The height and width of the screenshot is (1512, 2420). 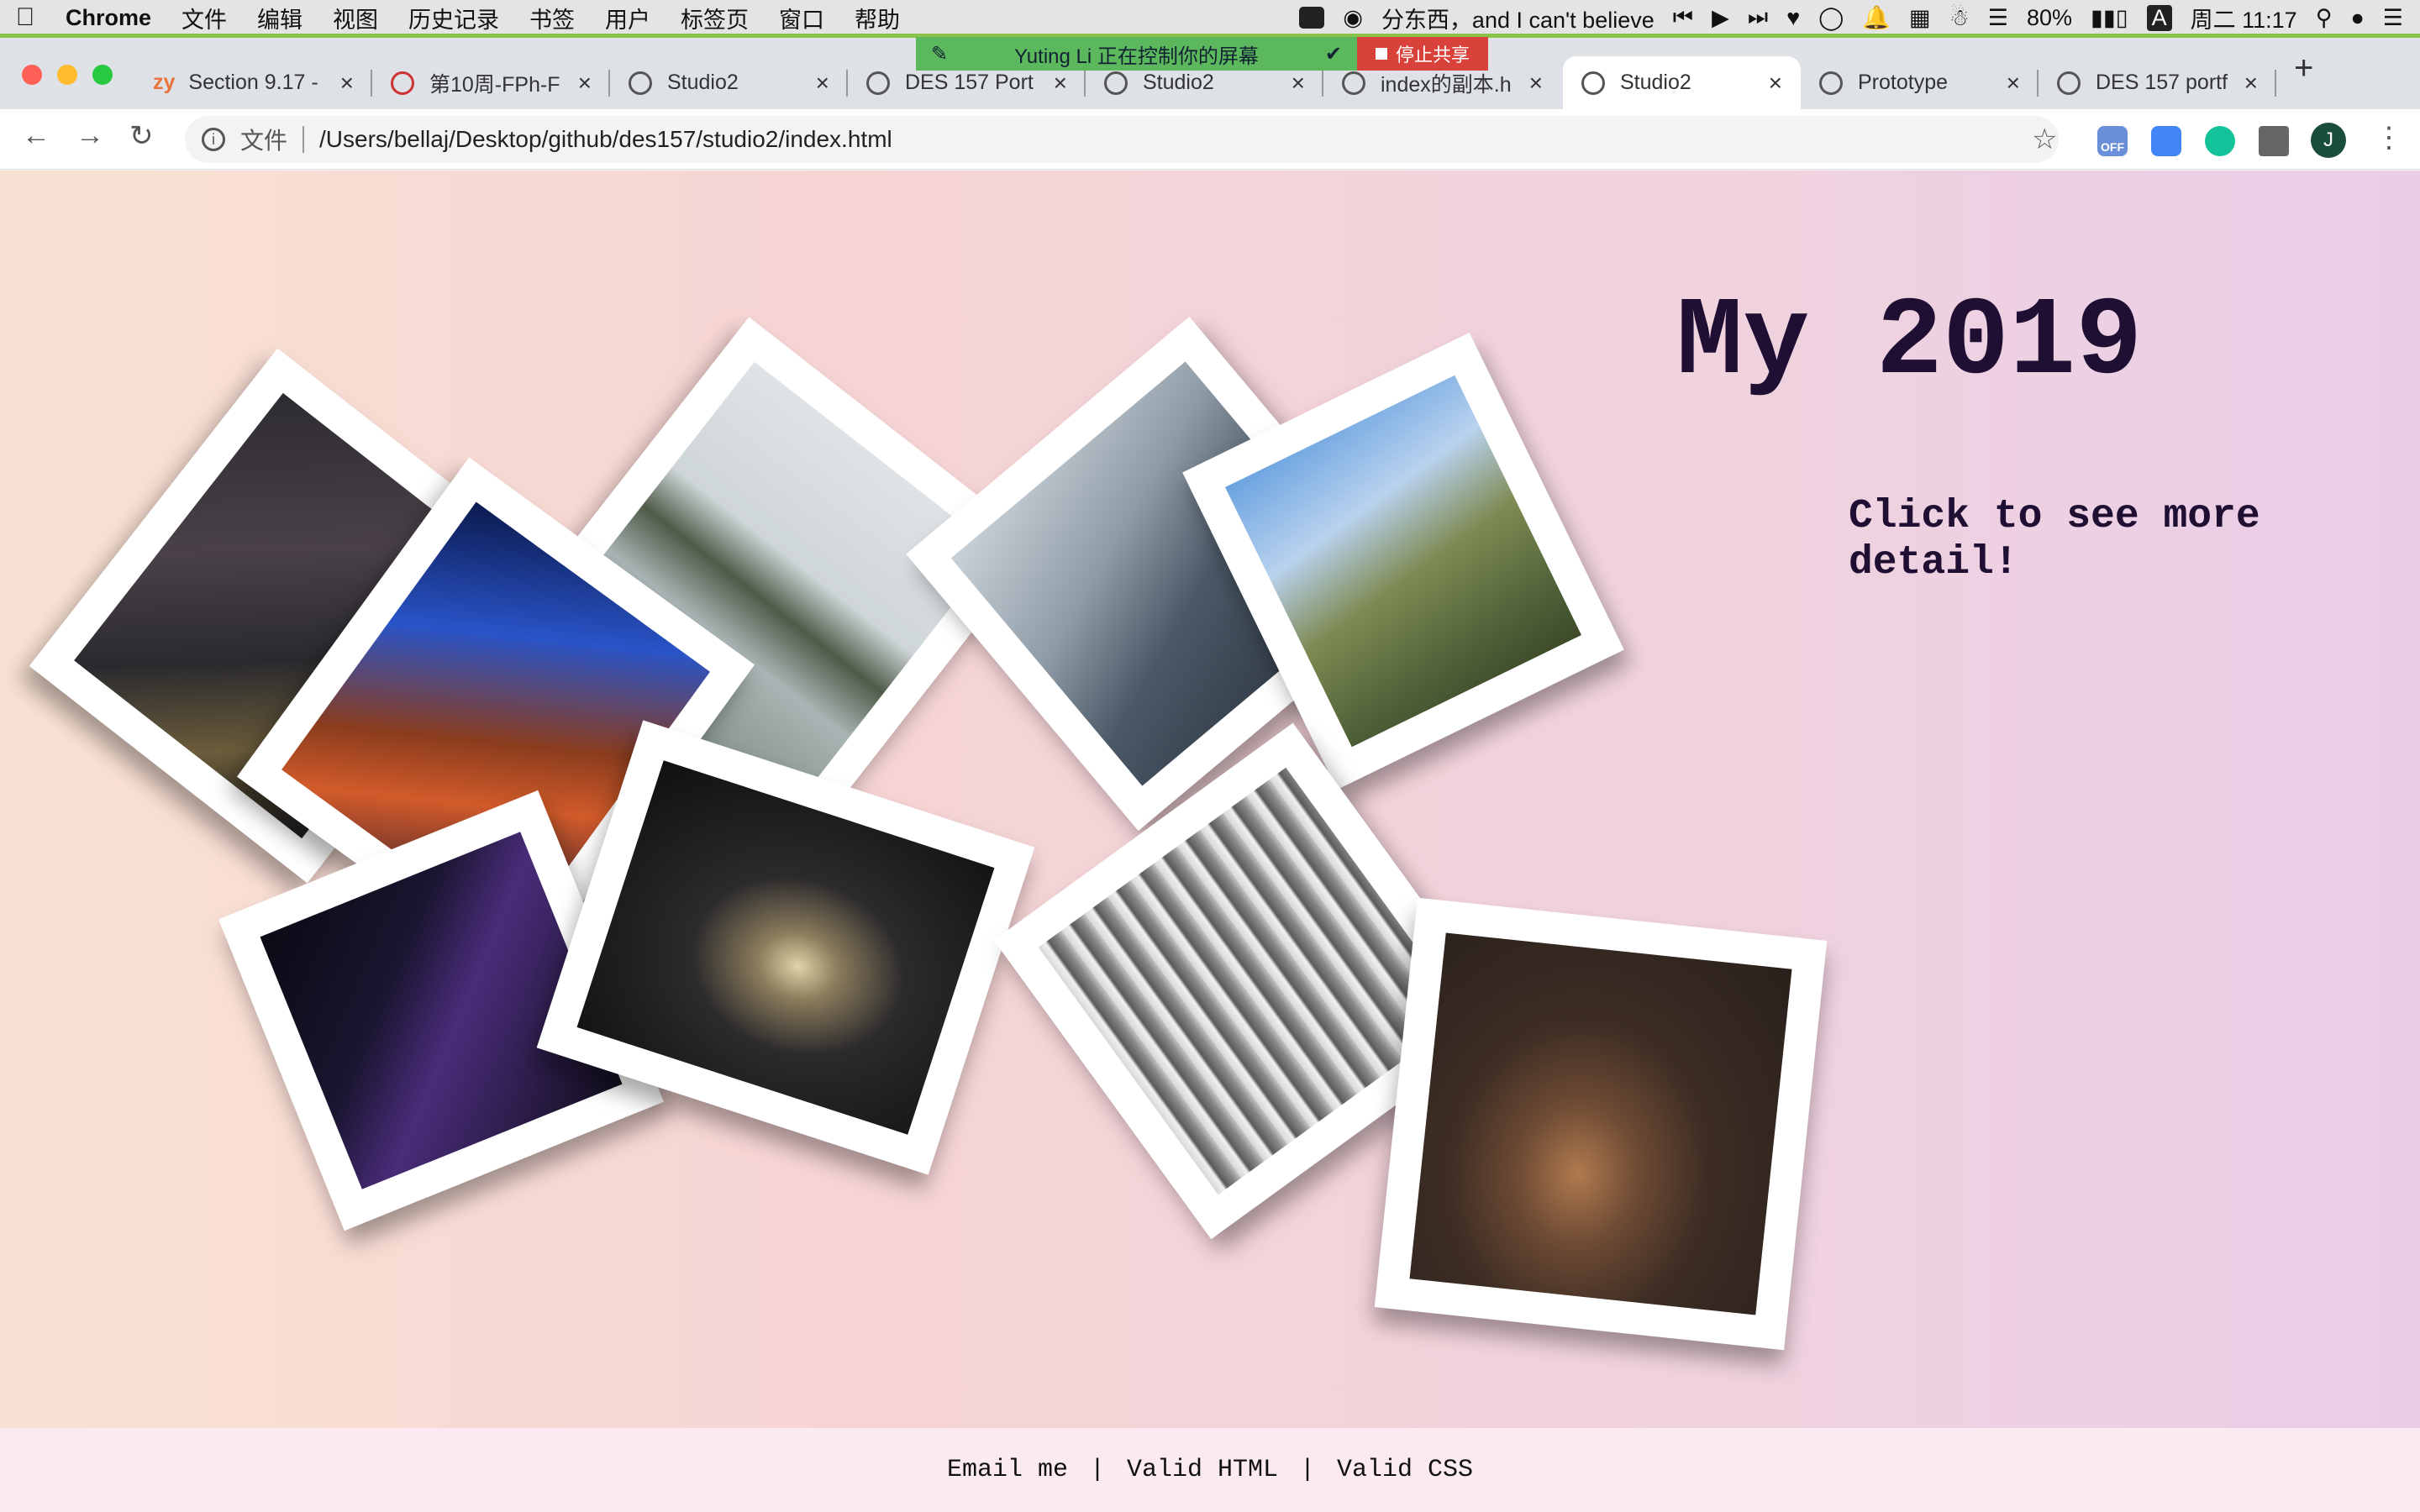 I want to click on notification-bell-icon: 🔔, so click(x=1876, y=17).